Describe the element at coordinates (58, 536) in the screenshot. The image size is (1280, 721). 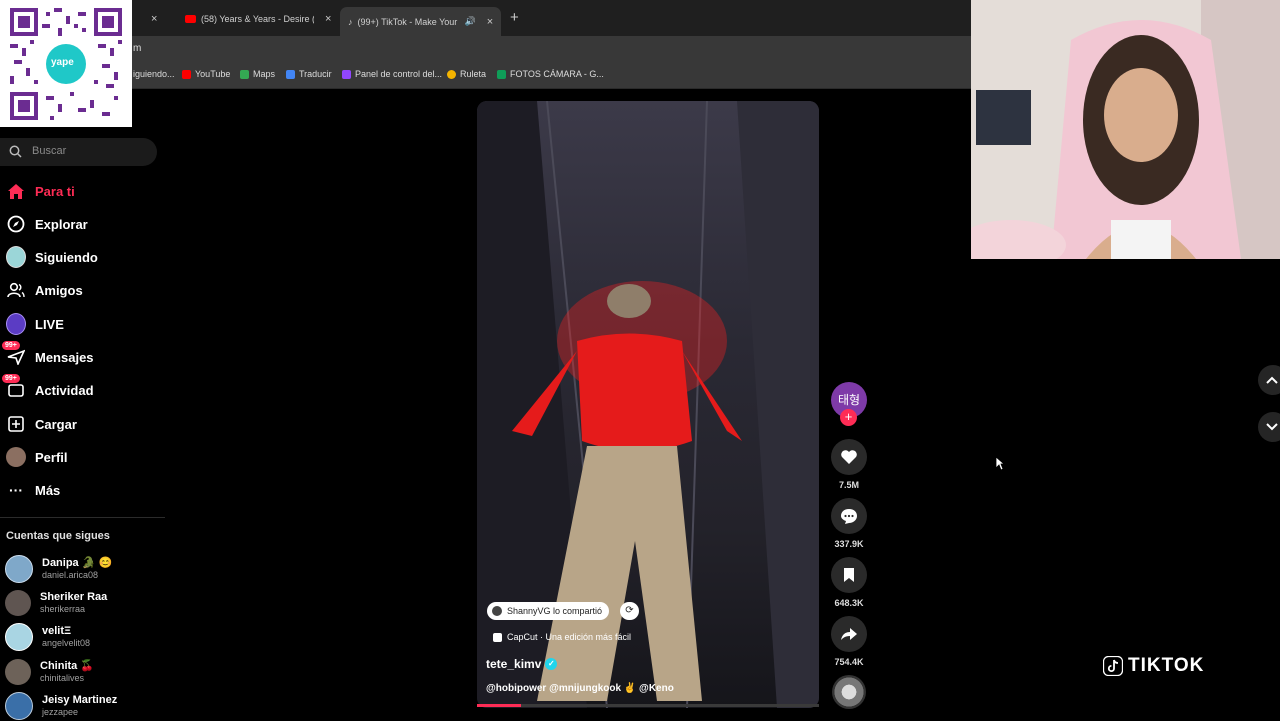
I see `following-title: Cuentas que sigues` at that location.